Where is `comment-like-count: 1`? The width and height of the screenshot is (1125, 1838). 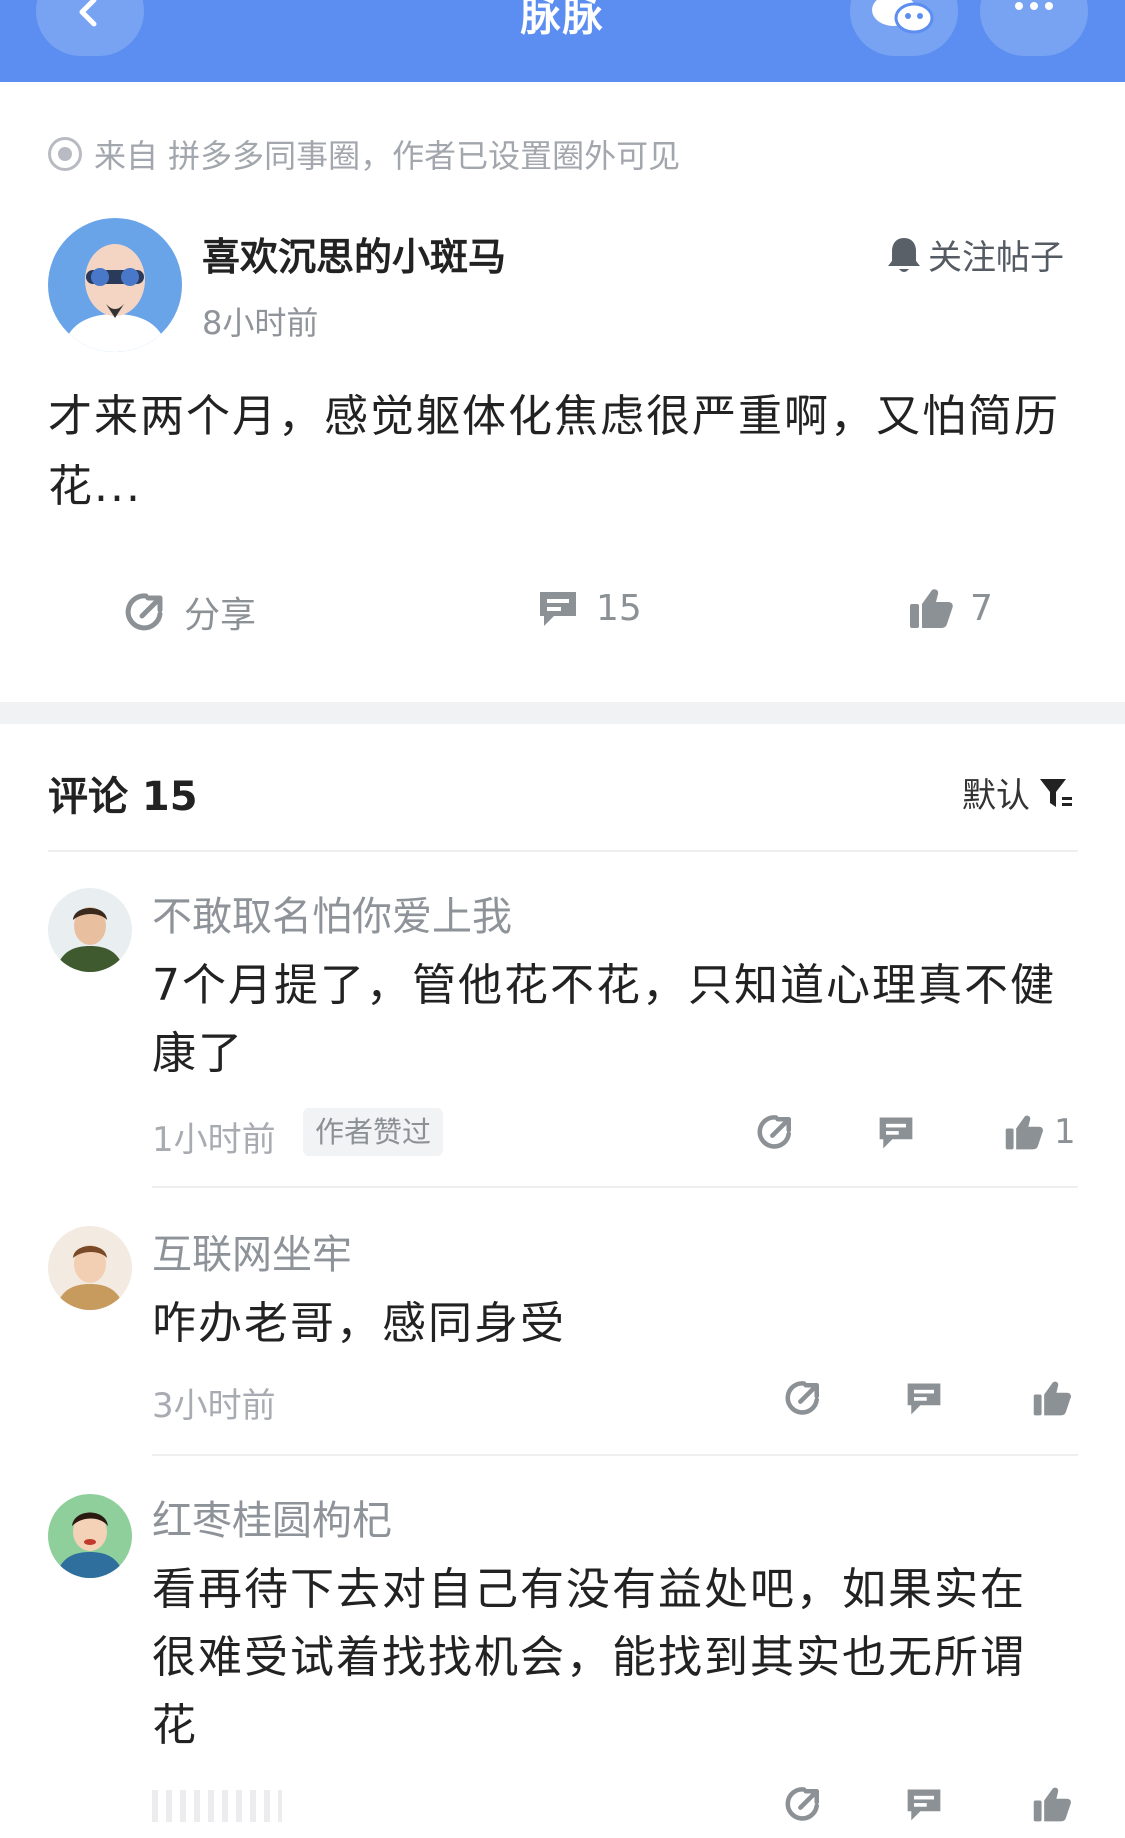
comment-like-count: 1 is located at coordinates (1065, 1132).